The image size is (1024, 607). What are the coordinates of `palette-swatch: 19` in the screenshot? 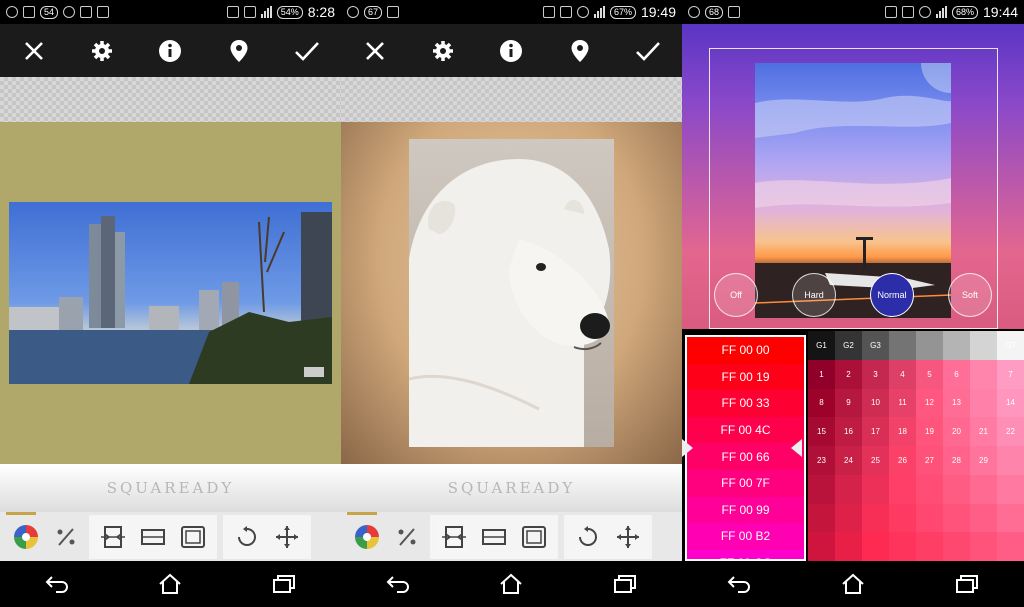 It's located at (929, 431).